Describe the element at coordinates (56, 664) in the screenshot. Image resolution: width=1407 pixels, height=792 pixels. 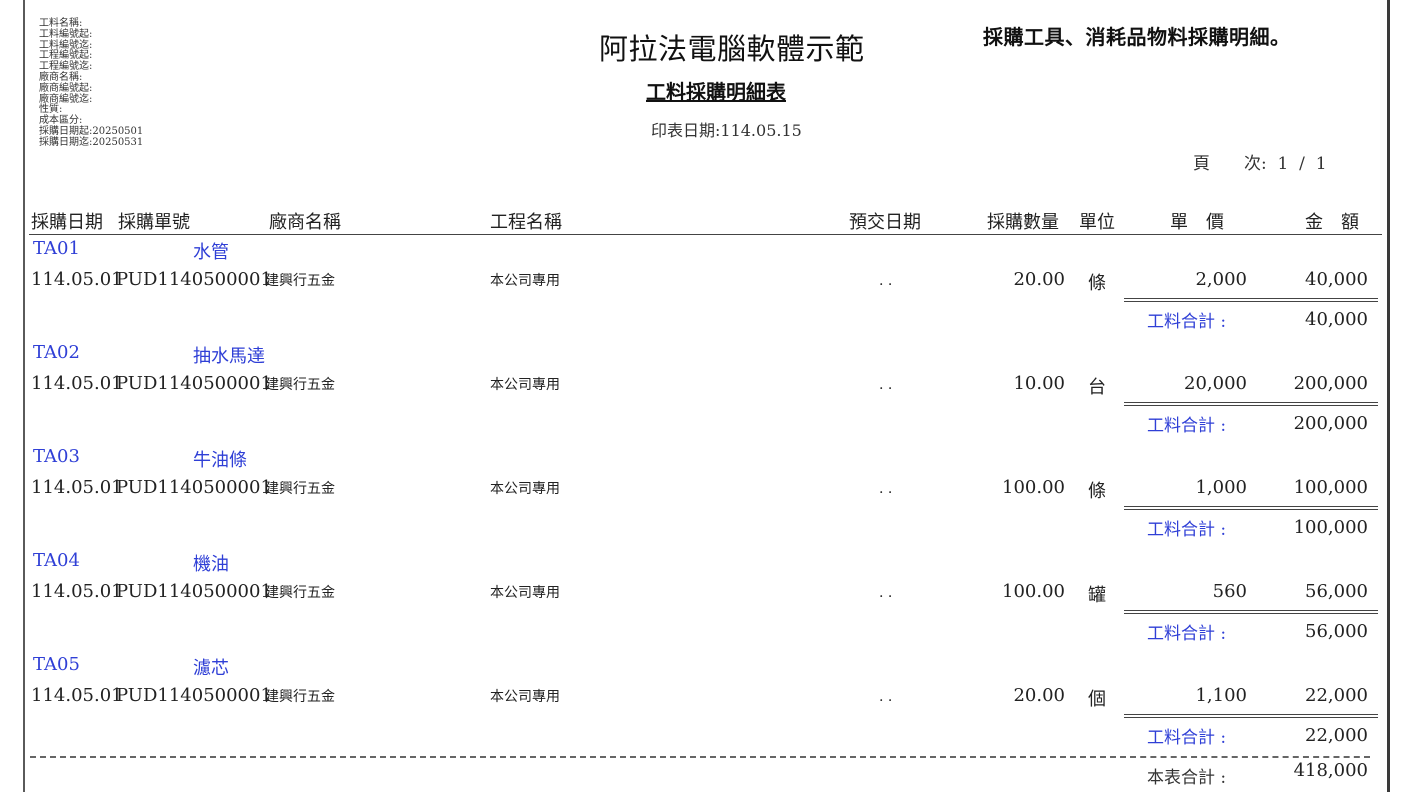
I see `item-code: TA05` at that location.